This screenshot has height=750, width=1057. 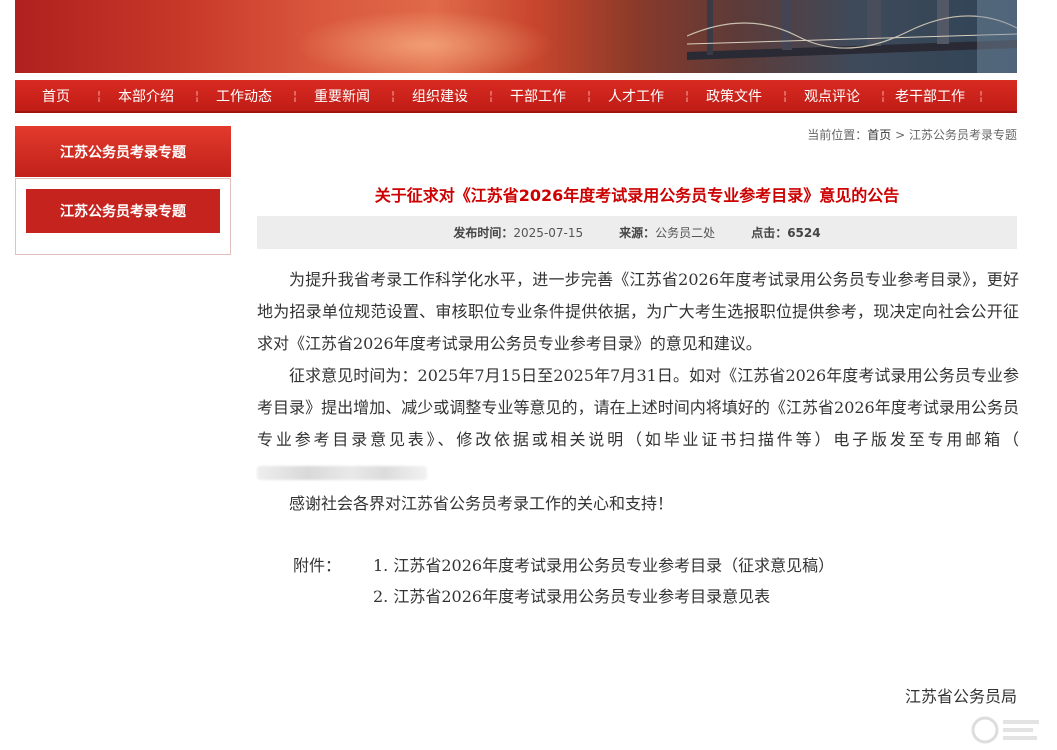 I want to click on breadcrumb-current: 江苏公务员考录专题, so click(x=963, y=135).